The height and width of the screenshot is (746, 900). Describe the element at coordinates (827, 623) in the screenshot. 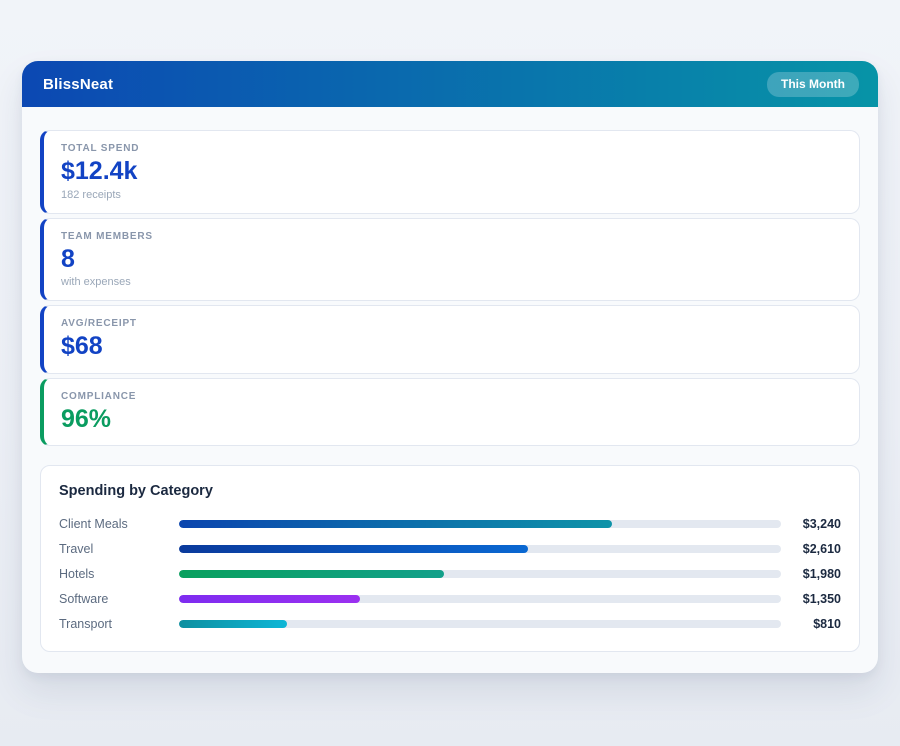

I see `category-value: $810` at that location.